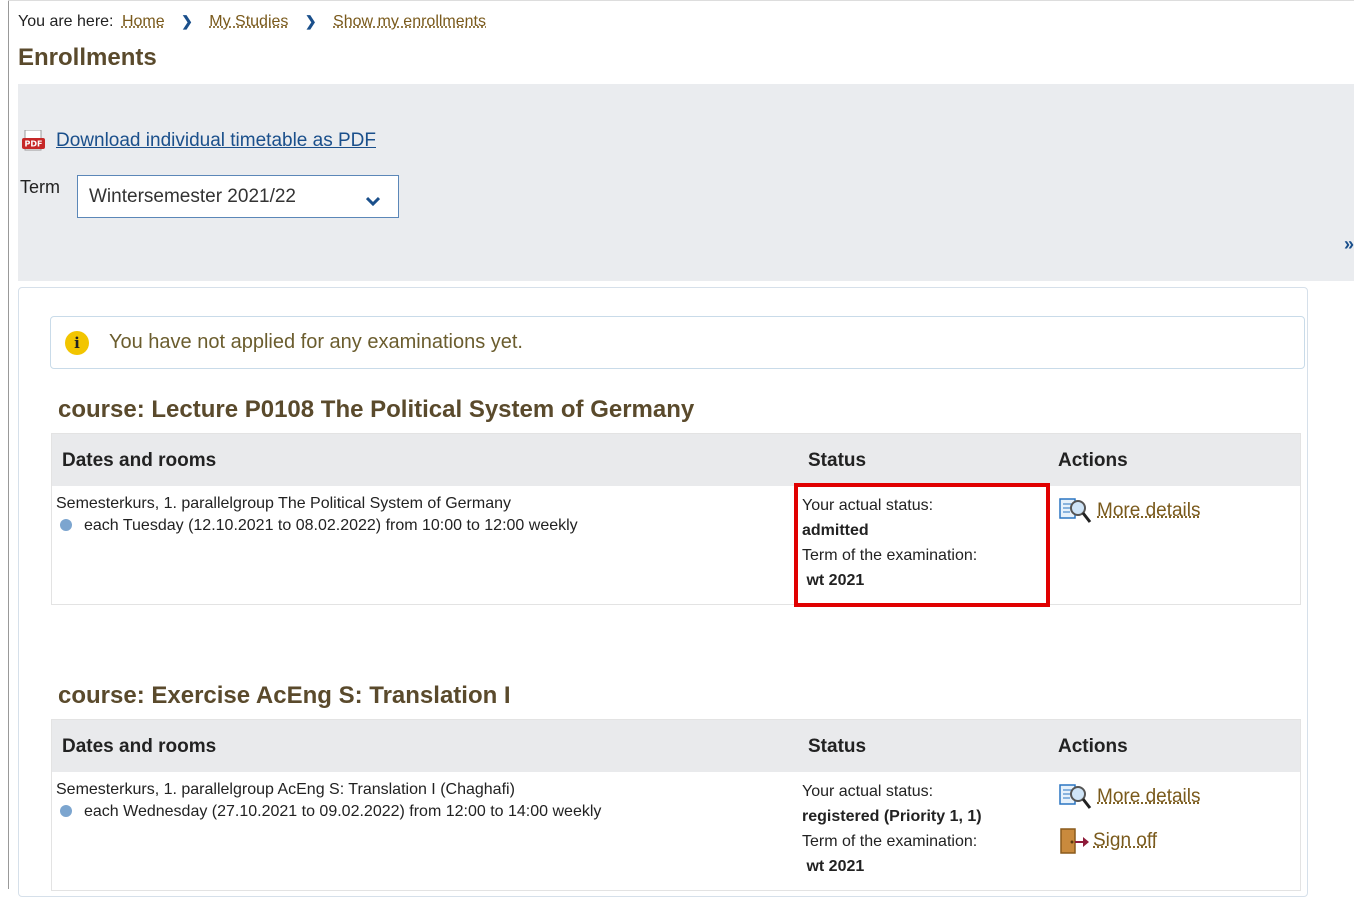 The height and width of the screenshot is (897, 1354). Describe the element at coordinates (892, 816) in the screenshot. I see `status-value: registered (Priority 1, 1)` at that location.